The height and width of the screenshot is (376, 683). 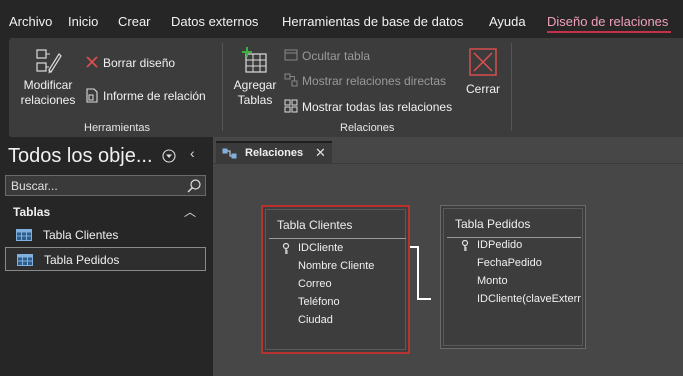 What do you see at coordinates (315, 225) in the screenshot?
I see `table-window-title: Tabla Clientes` at bounding box center [315, 225].